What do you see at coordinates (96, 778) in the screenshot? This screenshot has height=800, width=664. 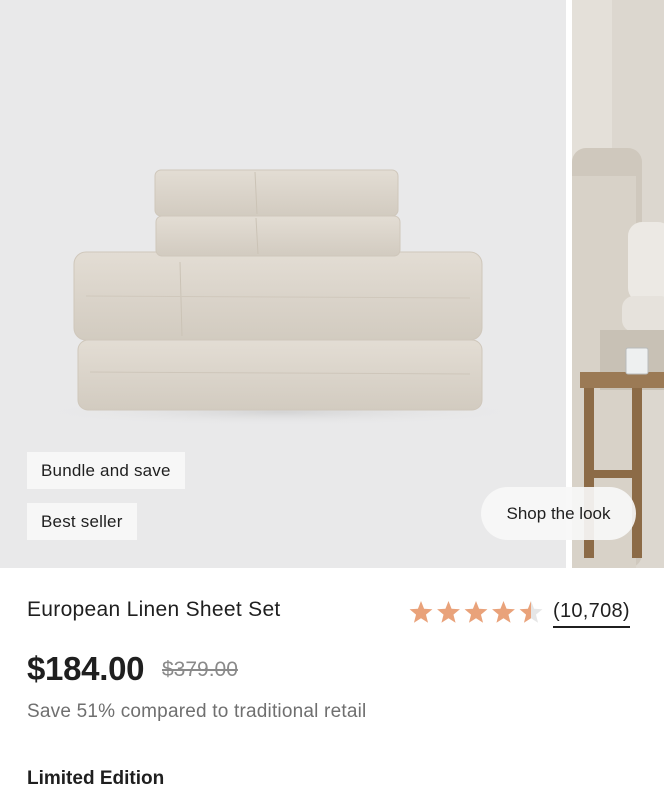 I see `edition-label: Limited Edition` at bounding box center [96, 778].